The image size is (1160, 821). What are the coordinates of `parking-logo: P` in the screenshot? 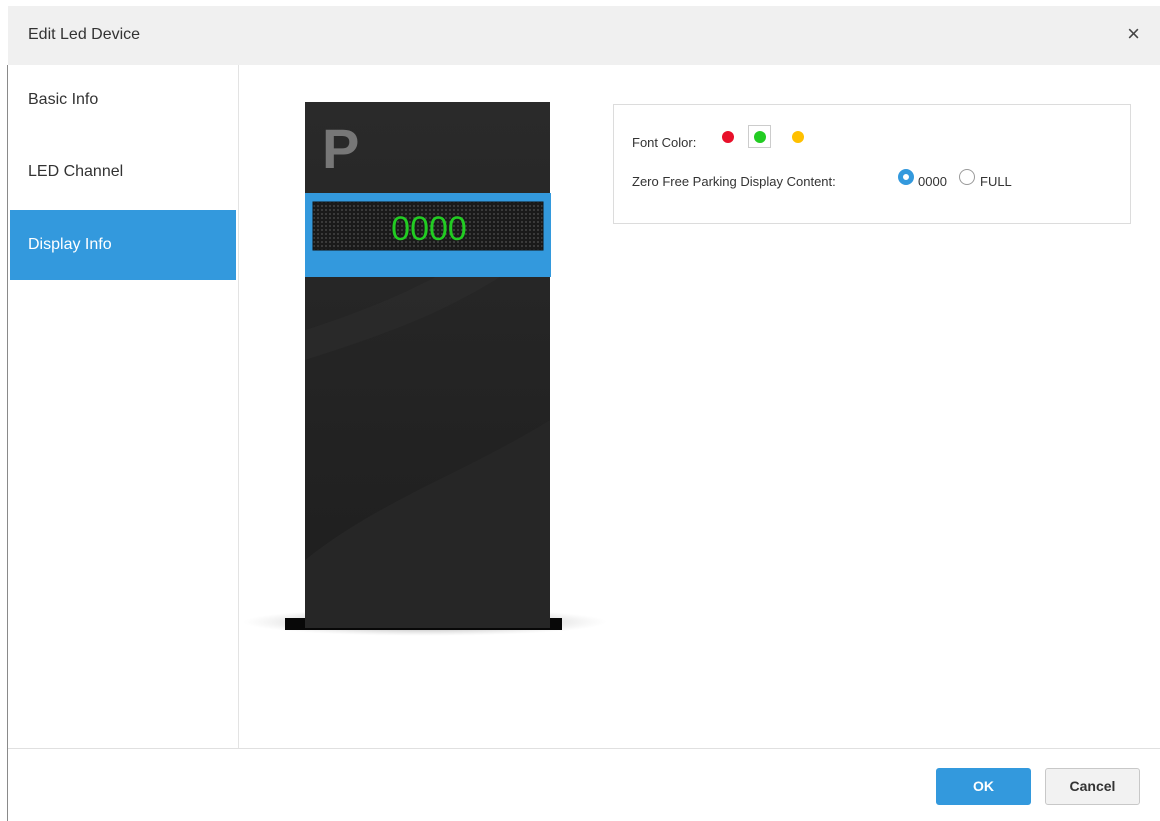 It's located at (340, 148).